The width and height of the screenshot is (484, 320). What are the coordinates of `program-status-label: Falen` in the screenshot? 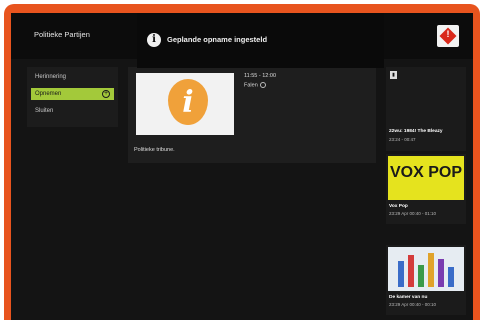 It's located at (251, 85).